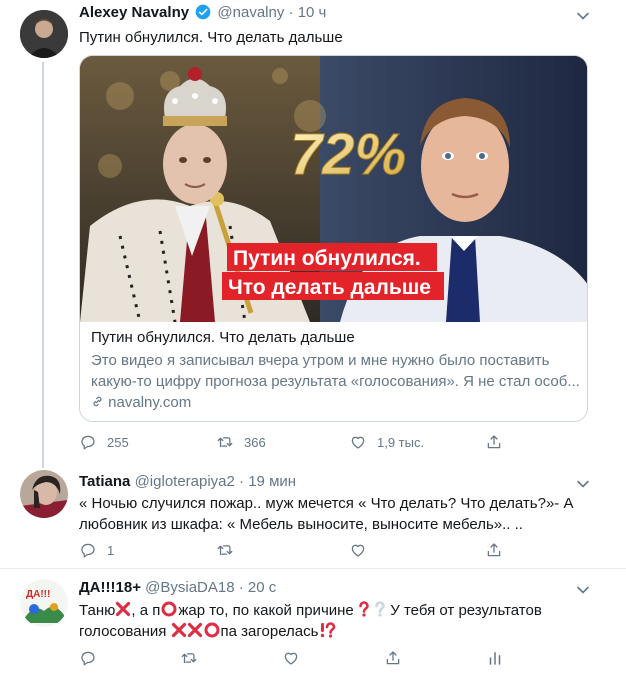 This screenshot has width=626, height=677. I want to click on card-overlay-percent: 72%, so click(348, 154).